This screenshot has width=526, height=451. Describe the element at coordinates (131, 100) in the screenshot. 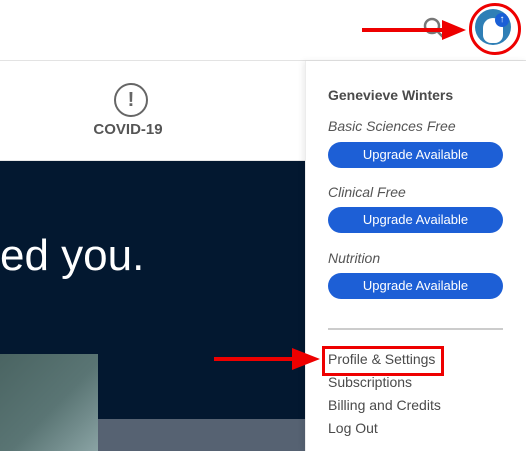

I see `alert-circle-icon: !` at that location.